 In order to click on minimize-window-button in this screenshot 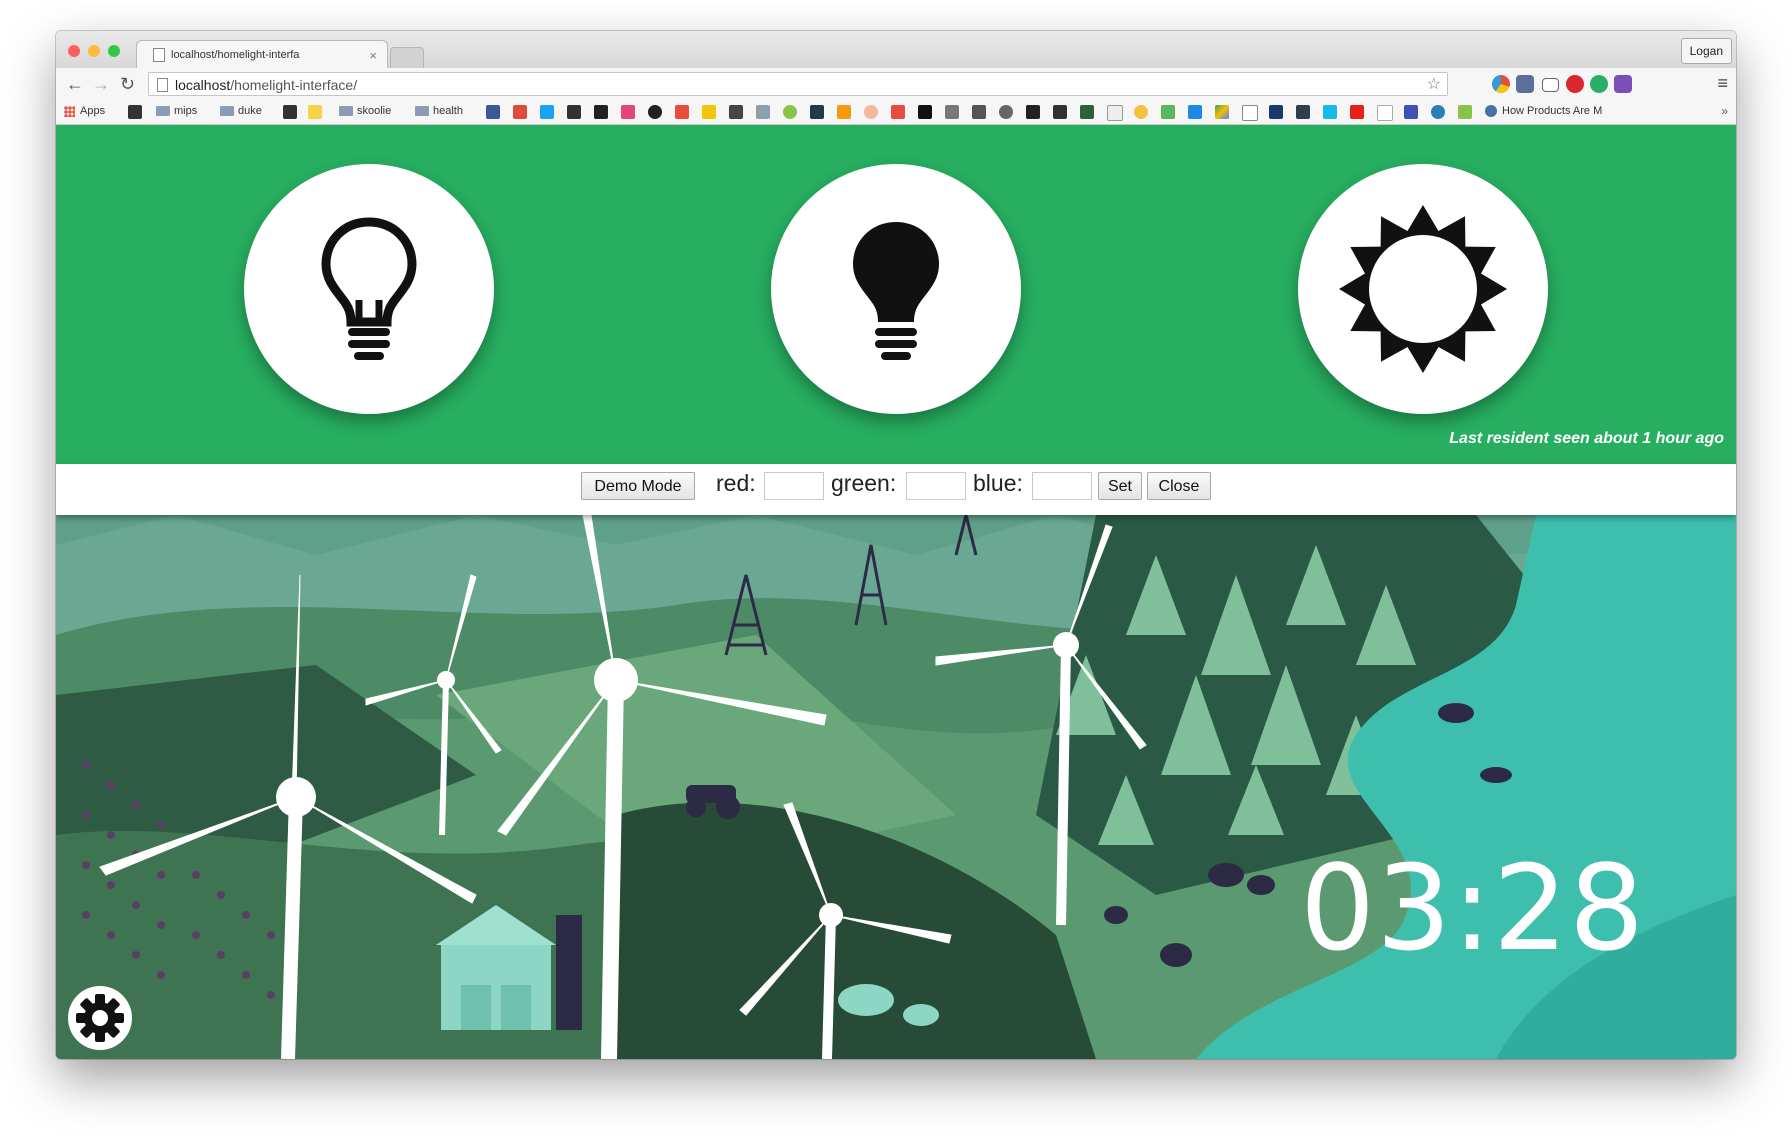, I will do `click(94, 51)`.